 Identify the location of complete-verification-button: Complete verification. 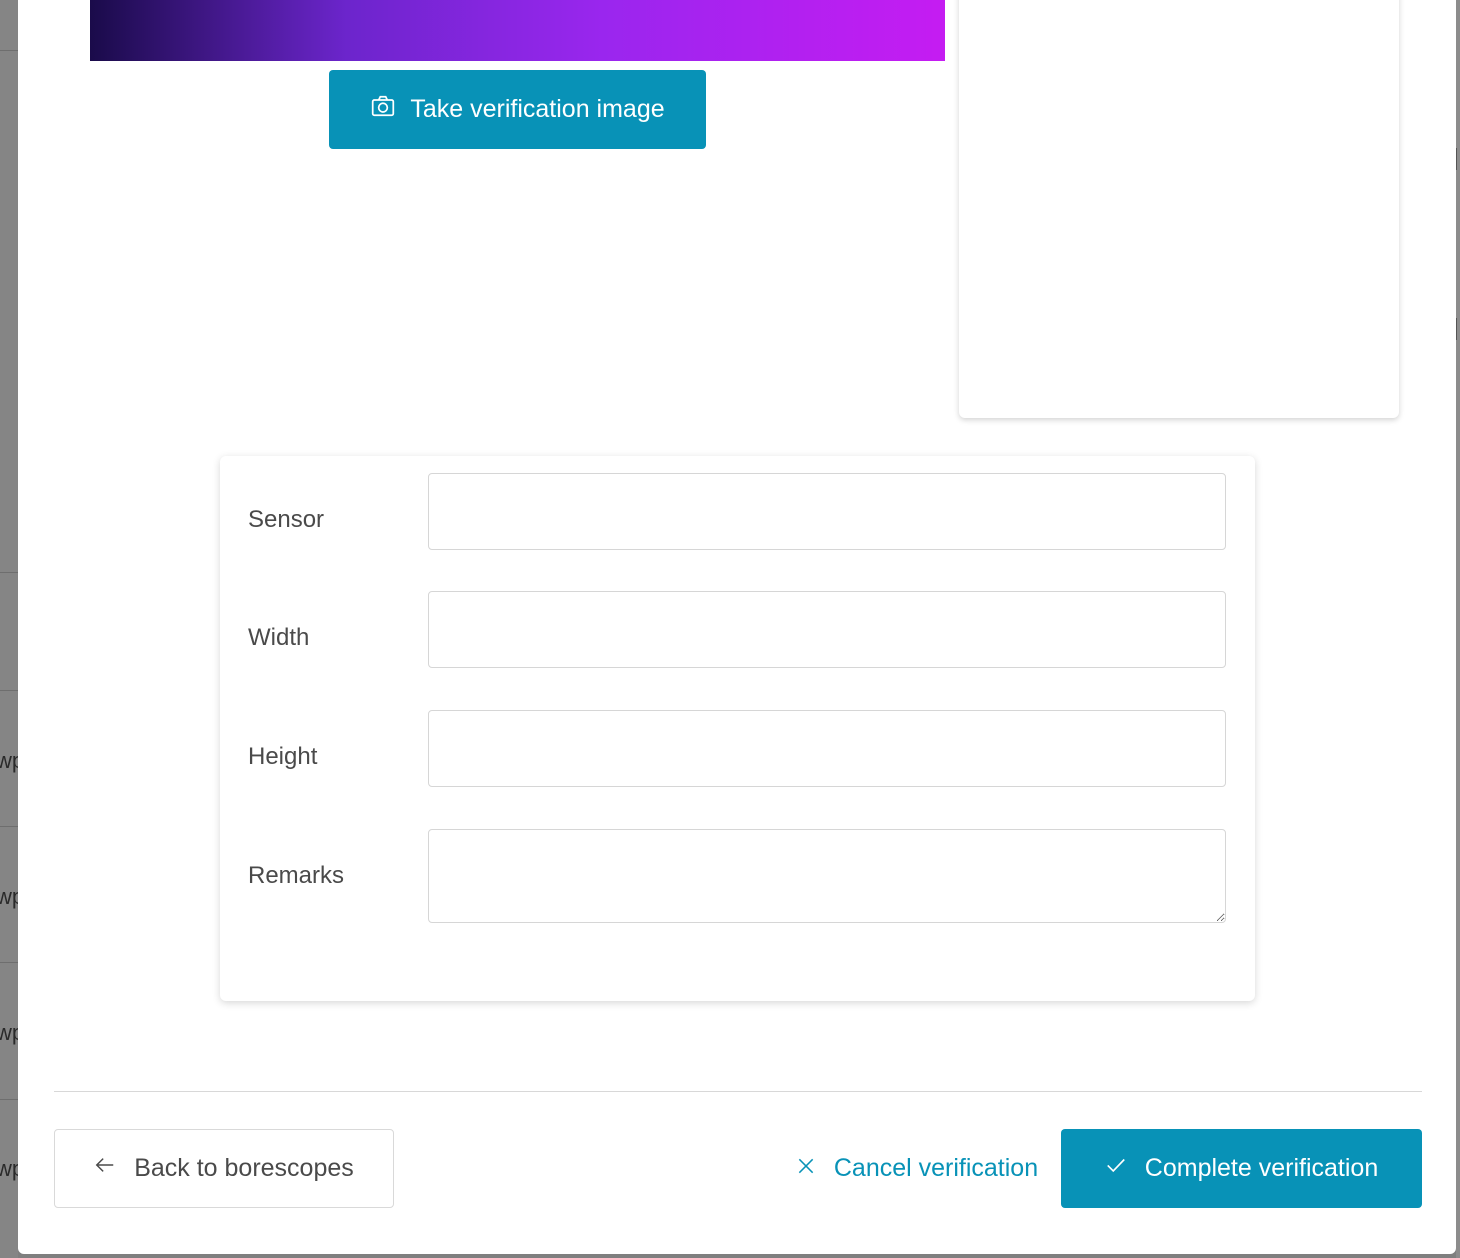
(1241, 1168).